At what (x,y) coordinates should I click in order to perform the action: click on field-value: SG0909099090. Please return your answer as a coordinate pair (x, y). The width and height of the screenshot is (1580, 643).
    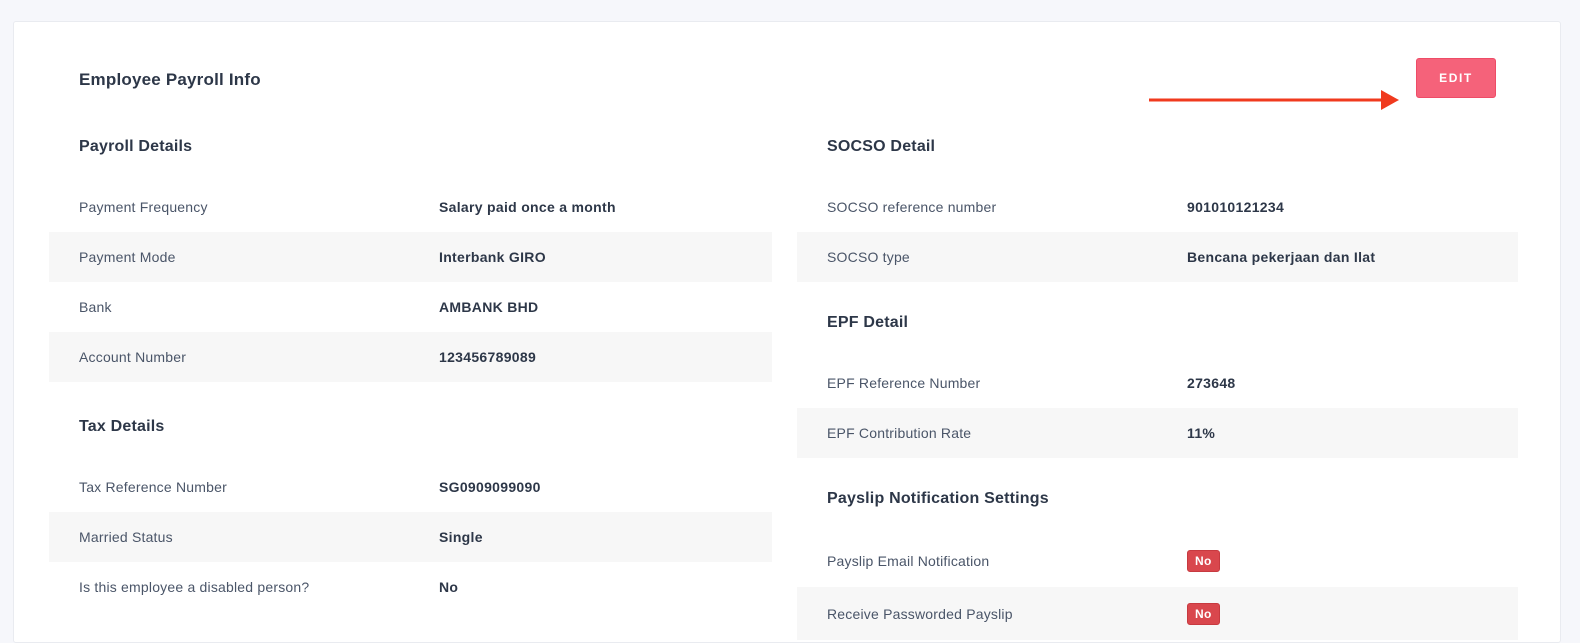
    Looking at the image, I should click on (490, 487).